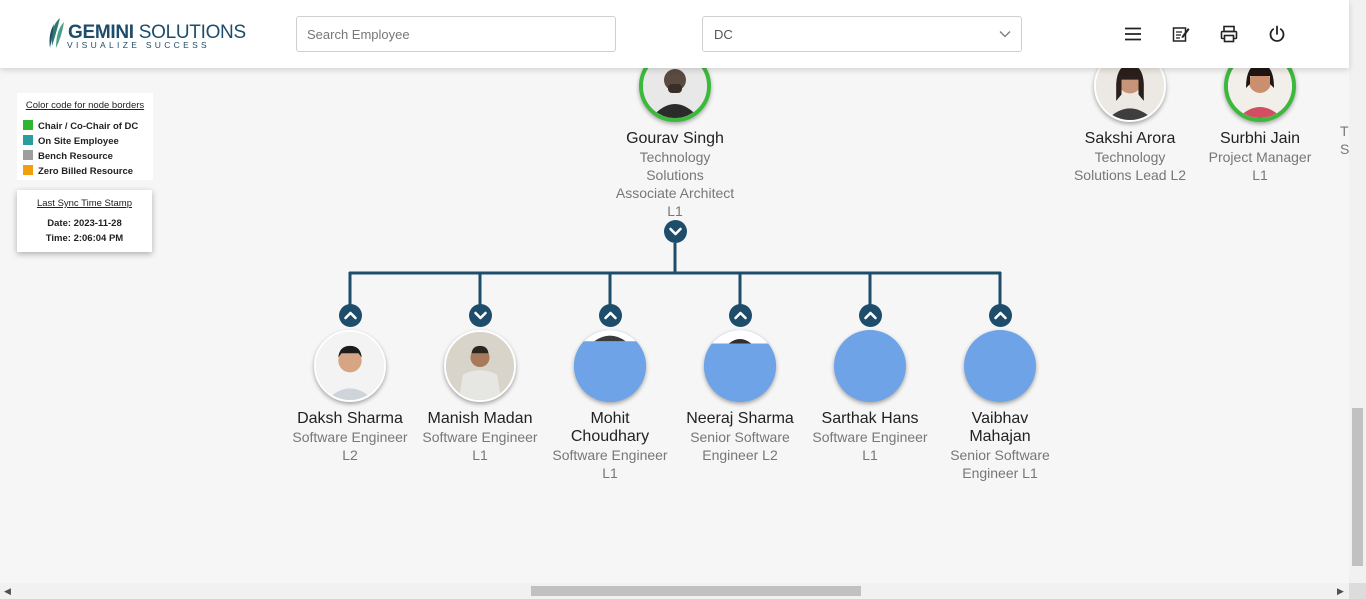 This screenshot has width=1366, height=599. Describe the element at coordinates (84, 223) in the screenshot. I see `sync-date: Date: 2023-11-28` at that location.